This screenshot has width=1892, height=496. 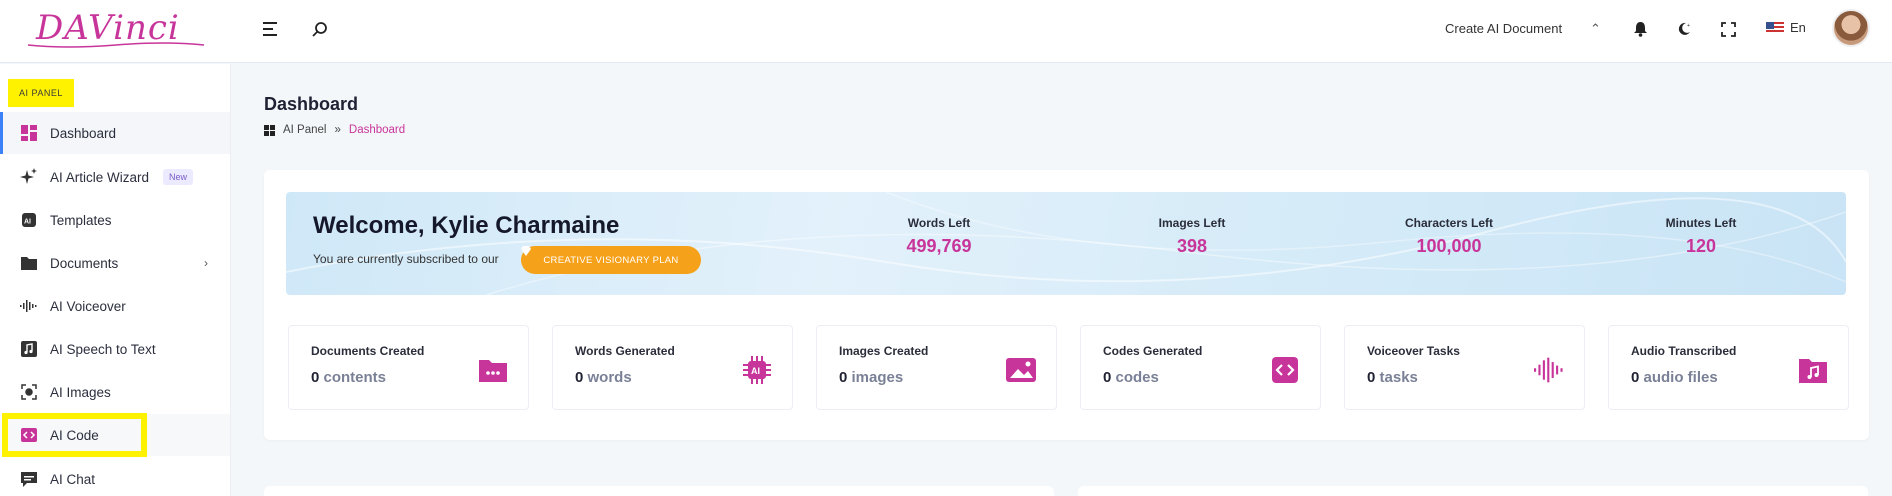 What do you see at coordinates (603, 377) in the screenshot?
I see `summary-value: 0 words` at bounding box center [603, 377].